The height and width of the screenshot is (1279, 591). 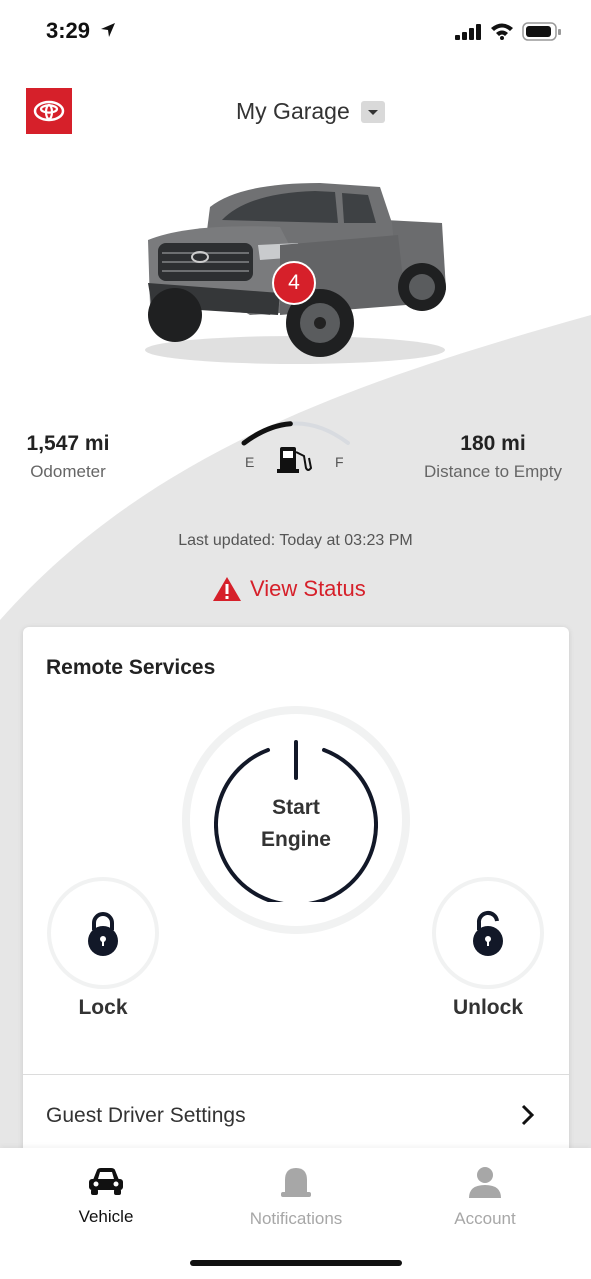 I want to click on unlock-button, so click(x=488, y=933).